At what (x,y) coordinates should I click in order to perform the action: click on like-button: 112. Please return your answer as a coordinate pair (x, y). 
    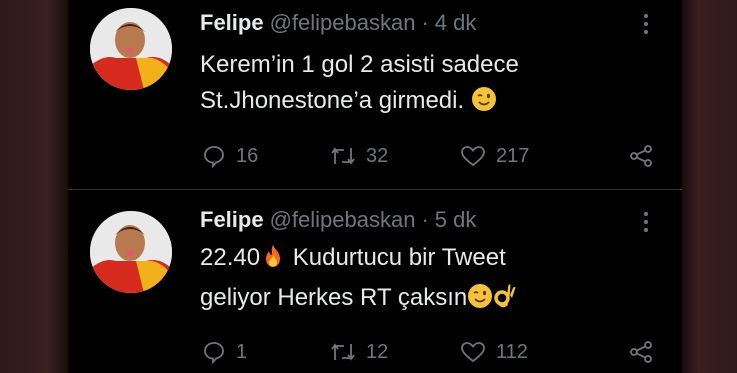
    Looking at the image, I should click on (494, 352).